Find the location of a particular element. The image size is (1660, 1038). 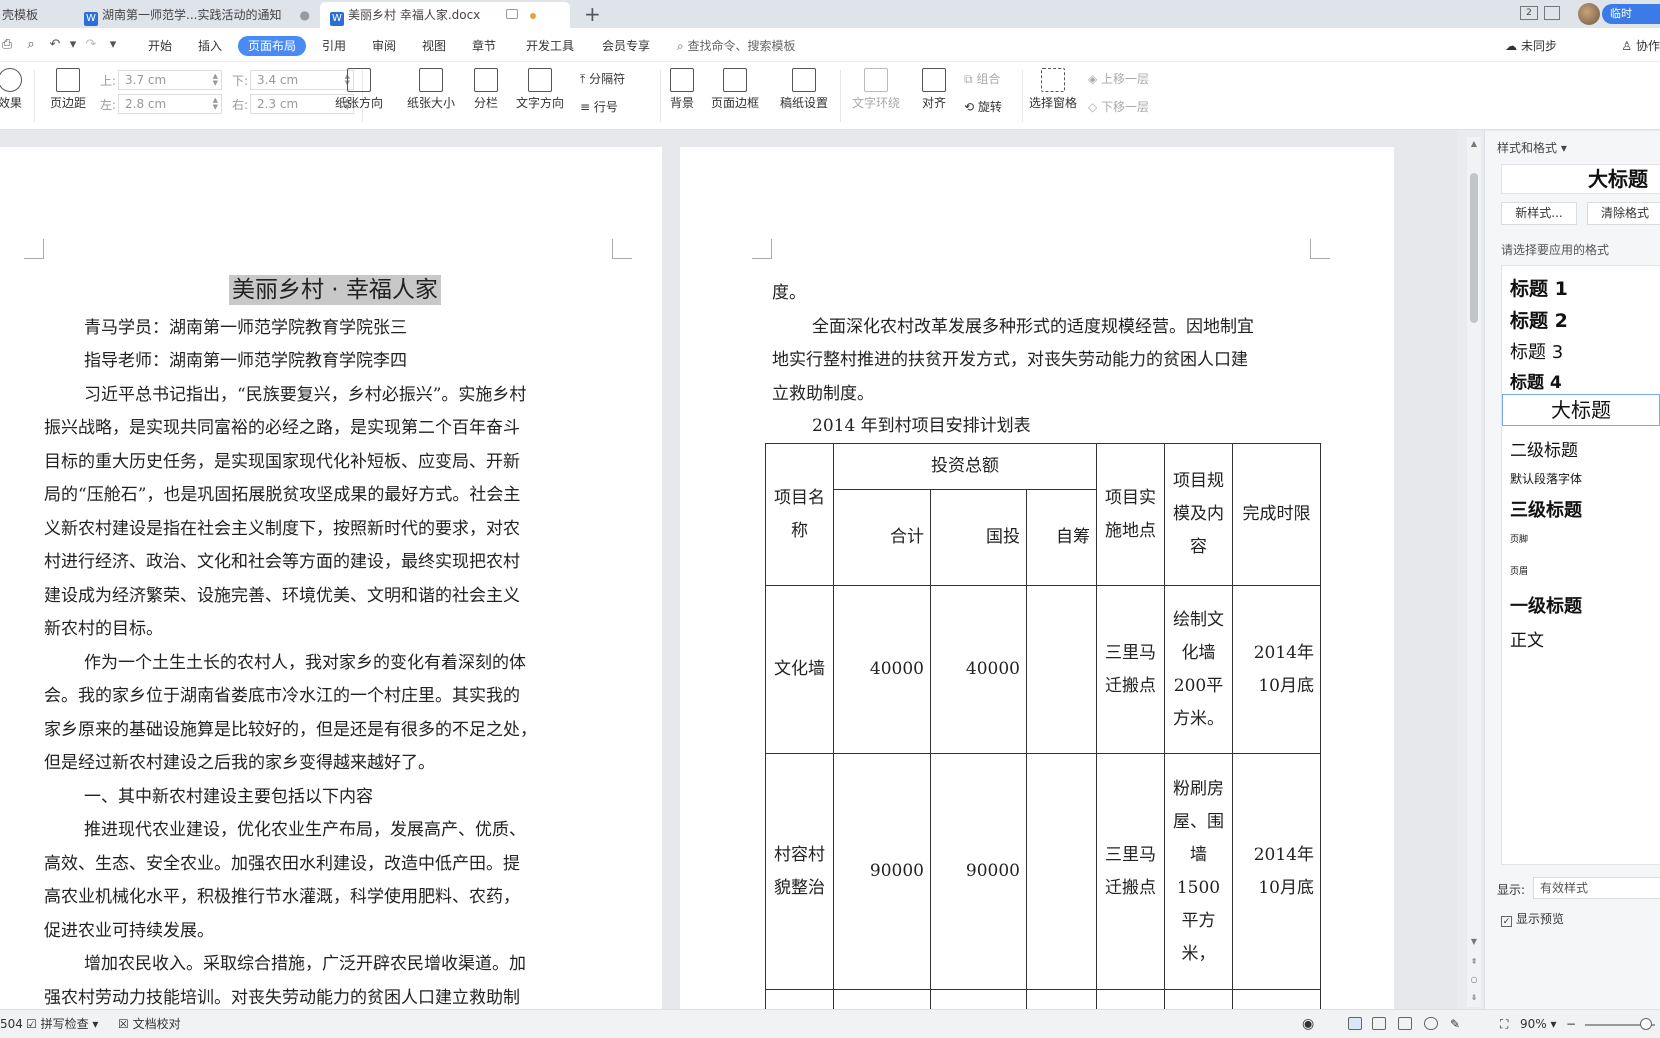

eye-protection-icon: ◉ is located at coordinates (1308, 1024).